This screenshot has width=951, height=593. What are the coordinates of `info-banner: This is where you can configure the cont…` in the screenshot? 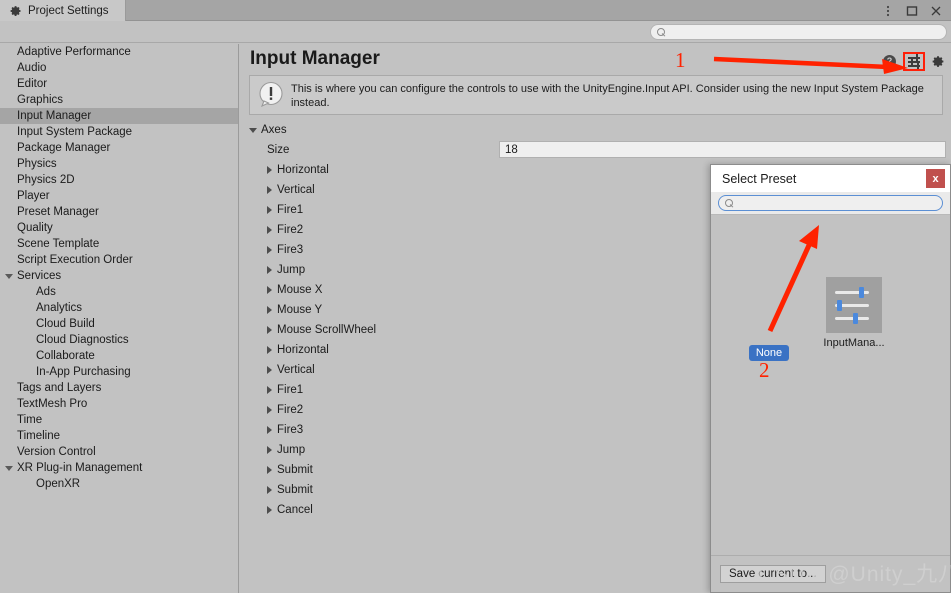 It's located at (596, 95).